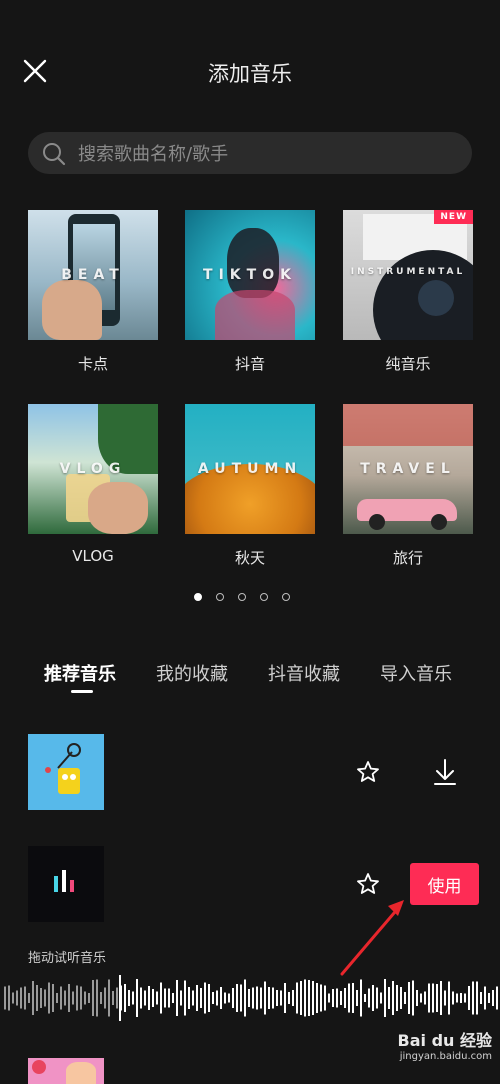 This screenshot has width=500, height=1084. Describe the element at coordinates (93, 275) in the screenshot. I see `category-beat: BEAT` at that location.